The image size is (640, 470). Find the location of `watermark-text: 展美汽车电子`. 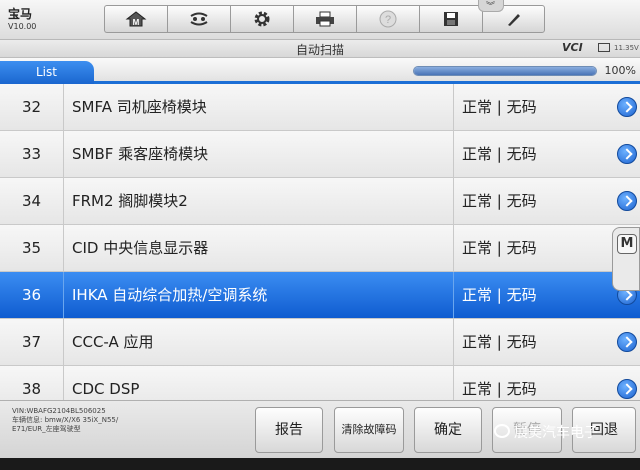

watermark-text: 展美汽车电子 is located at coordinates (556, 433).